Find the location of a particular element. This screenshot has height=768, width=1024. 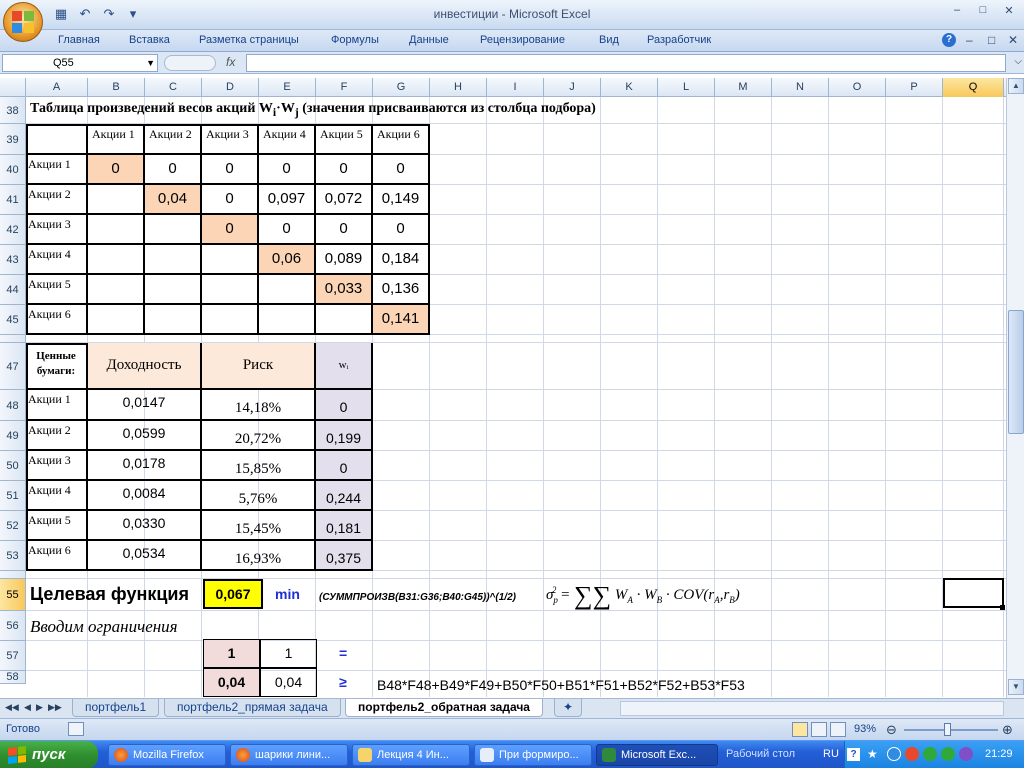

security-weight-6: 0,375 is located at coordinates (344, 556).